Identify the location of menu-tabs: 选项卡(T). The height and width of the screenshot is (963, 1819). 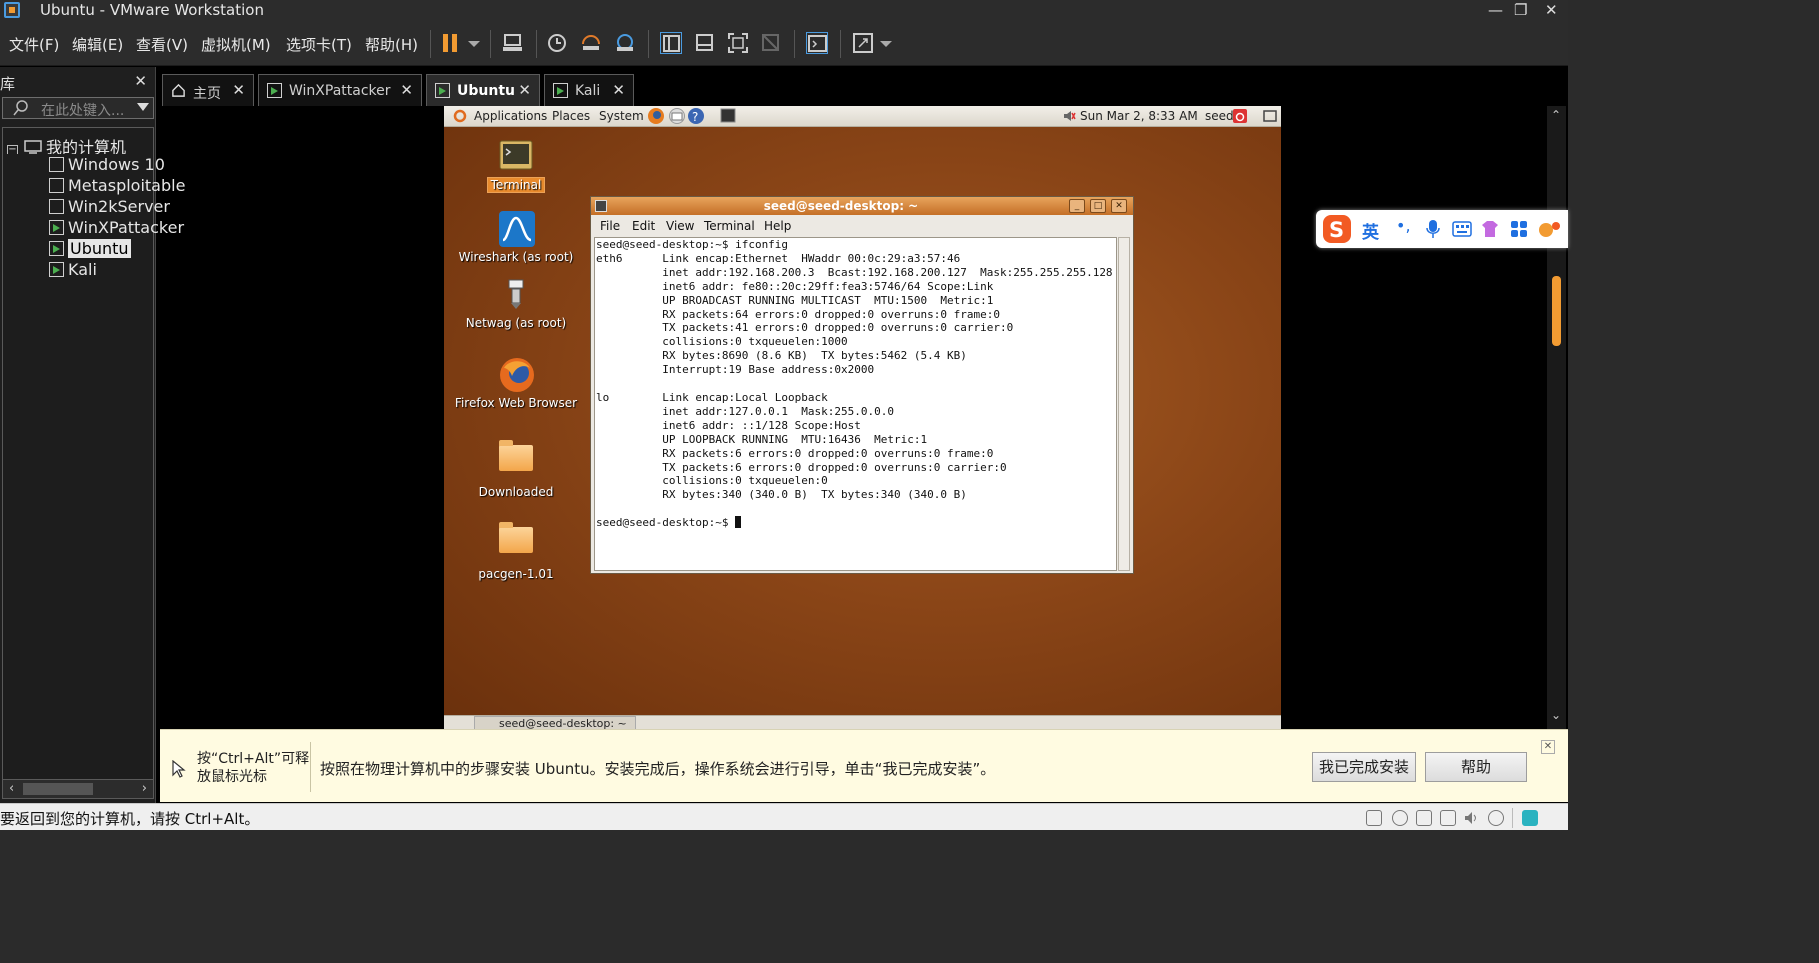
(319, 44).